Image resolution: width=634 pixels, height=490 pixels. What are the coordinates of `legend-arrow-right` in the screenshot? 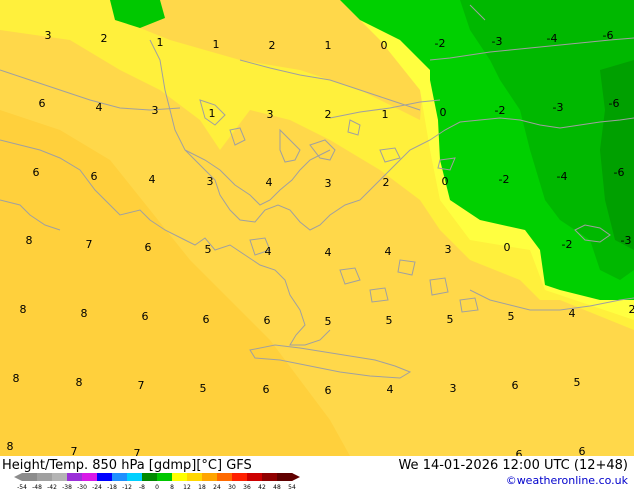 It's located at (296, 477).